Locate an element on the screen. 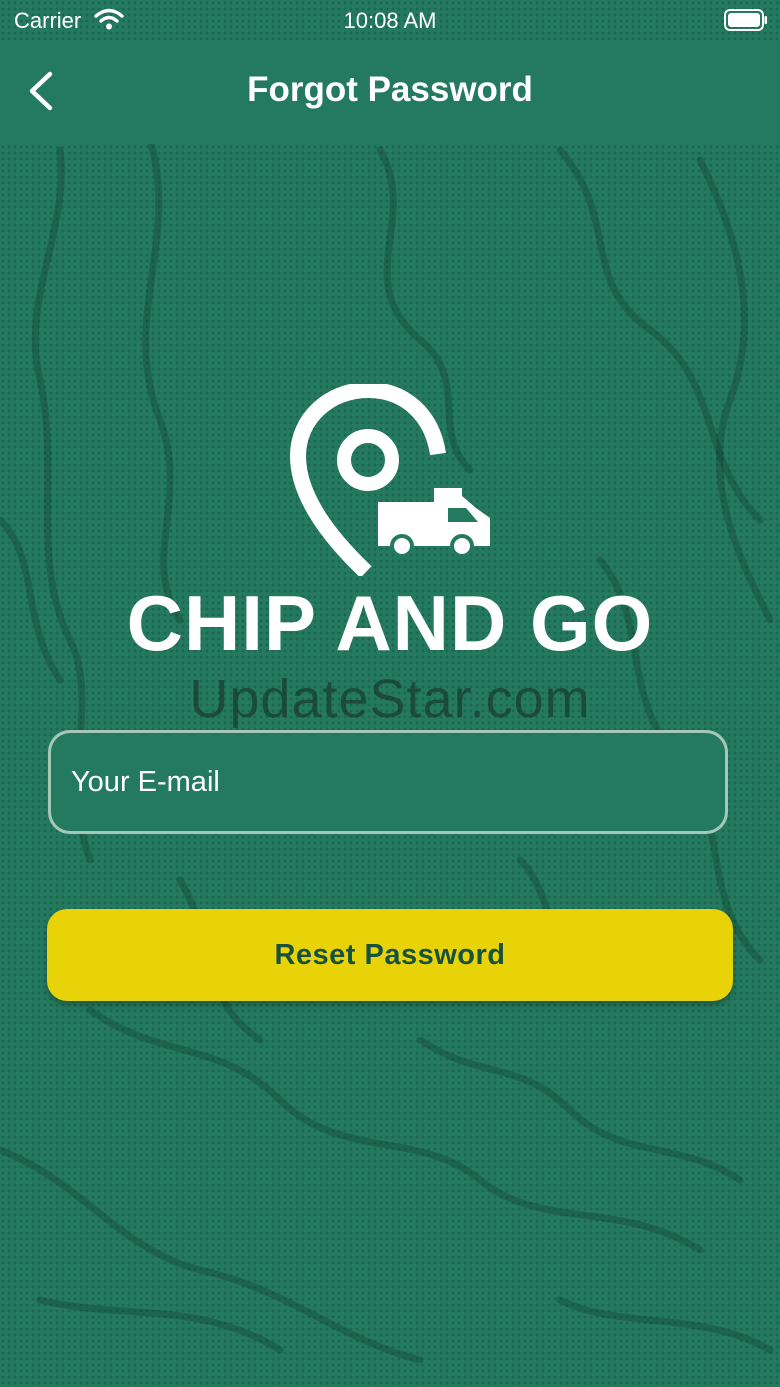 The width and height of the screenshot is (780, 1387). battery-full-icon is located at coordinates (745, 20).